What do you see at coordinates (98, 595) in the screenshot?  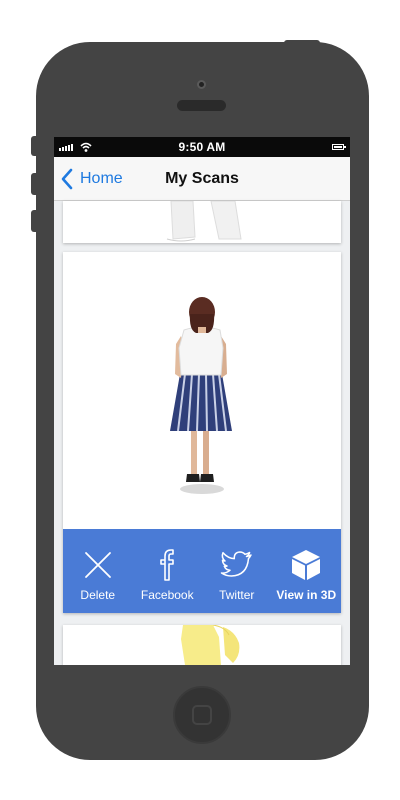 I see `delete-button-label: Delete` at bounding box center [98, 595].